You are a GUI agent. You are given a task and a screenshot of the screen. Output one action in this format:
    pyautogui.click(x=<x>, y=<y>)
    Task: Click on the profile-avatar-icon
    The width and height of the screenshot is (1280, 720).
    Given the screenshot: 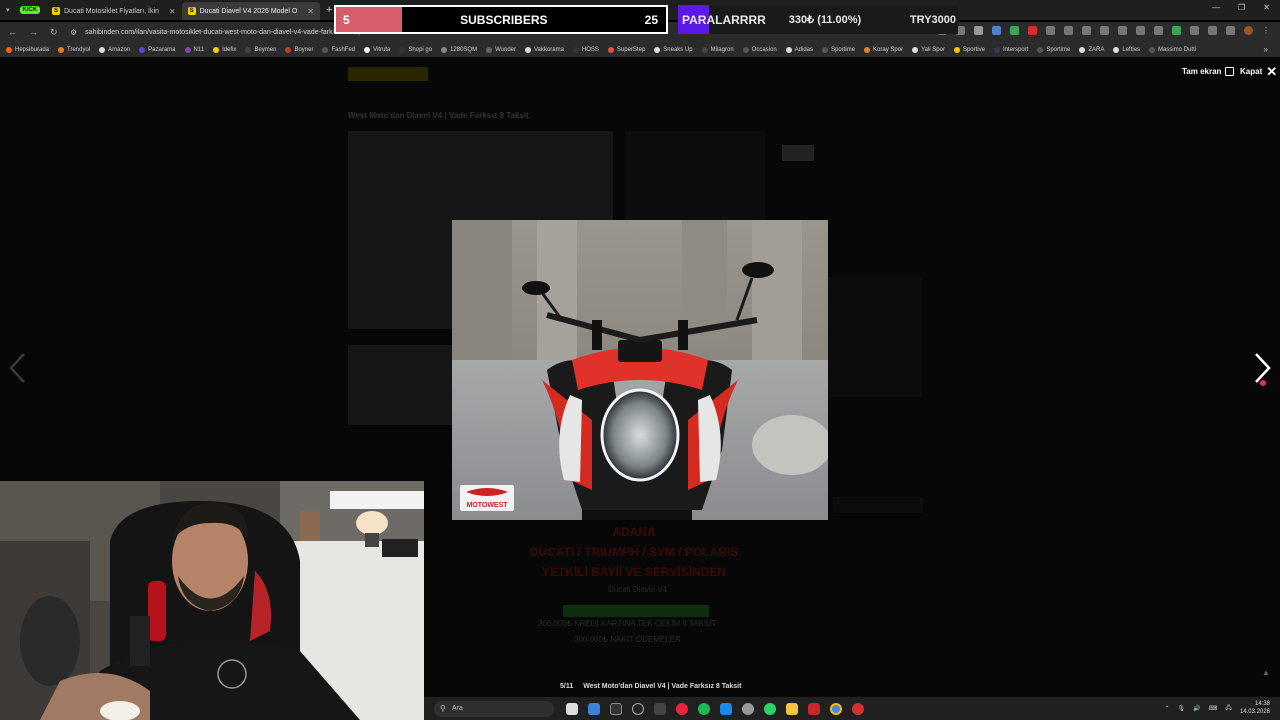 What is the action you would take?
    pyautogui.click(x=1248, y=30)
    